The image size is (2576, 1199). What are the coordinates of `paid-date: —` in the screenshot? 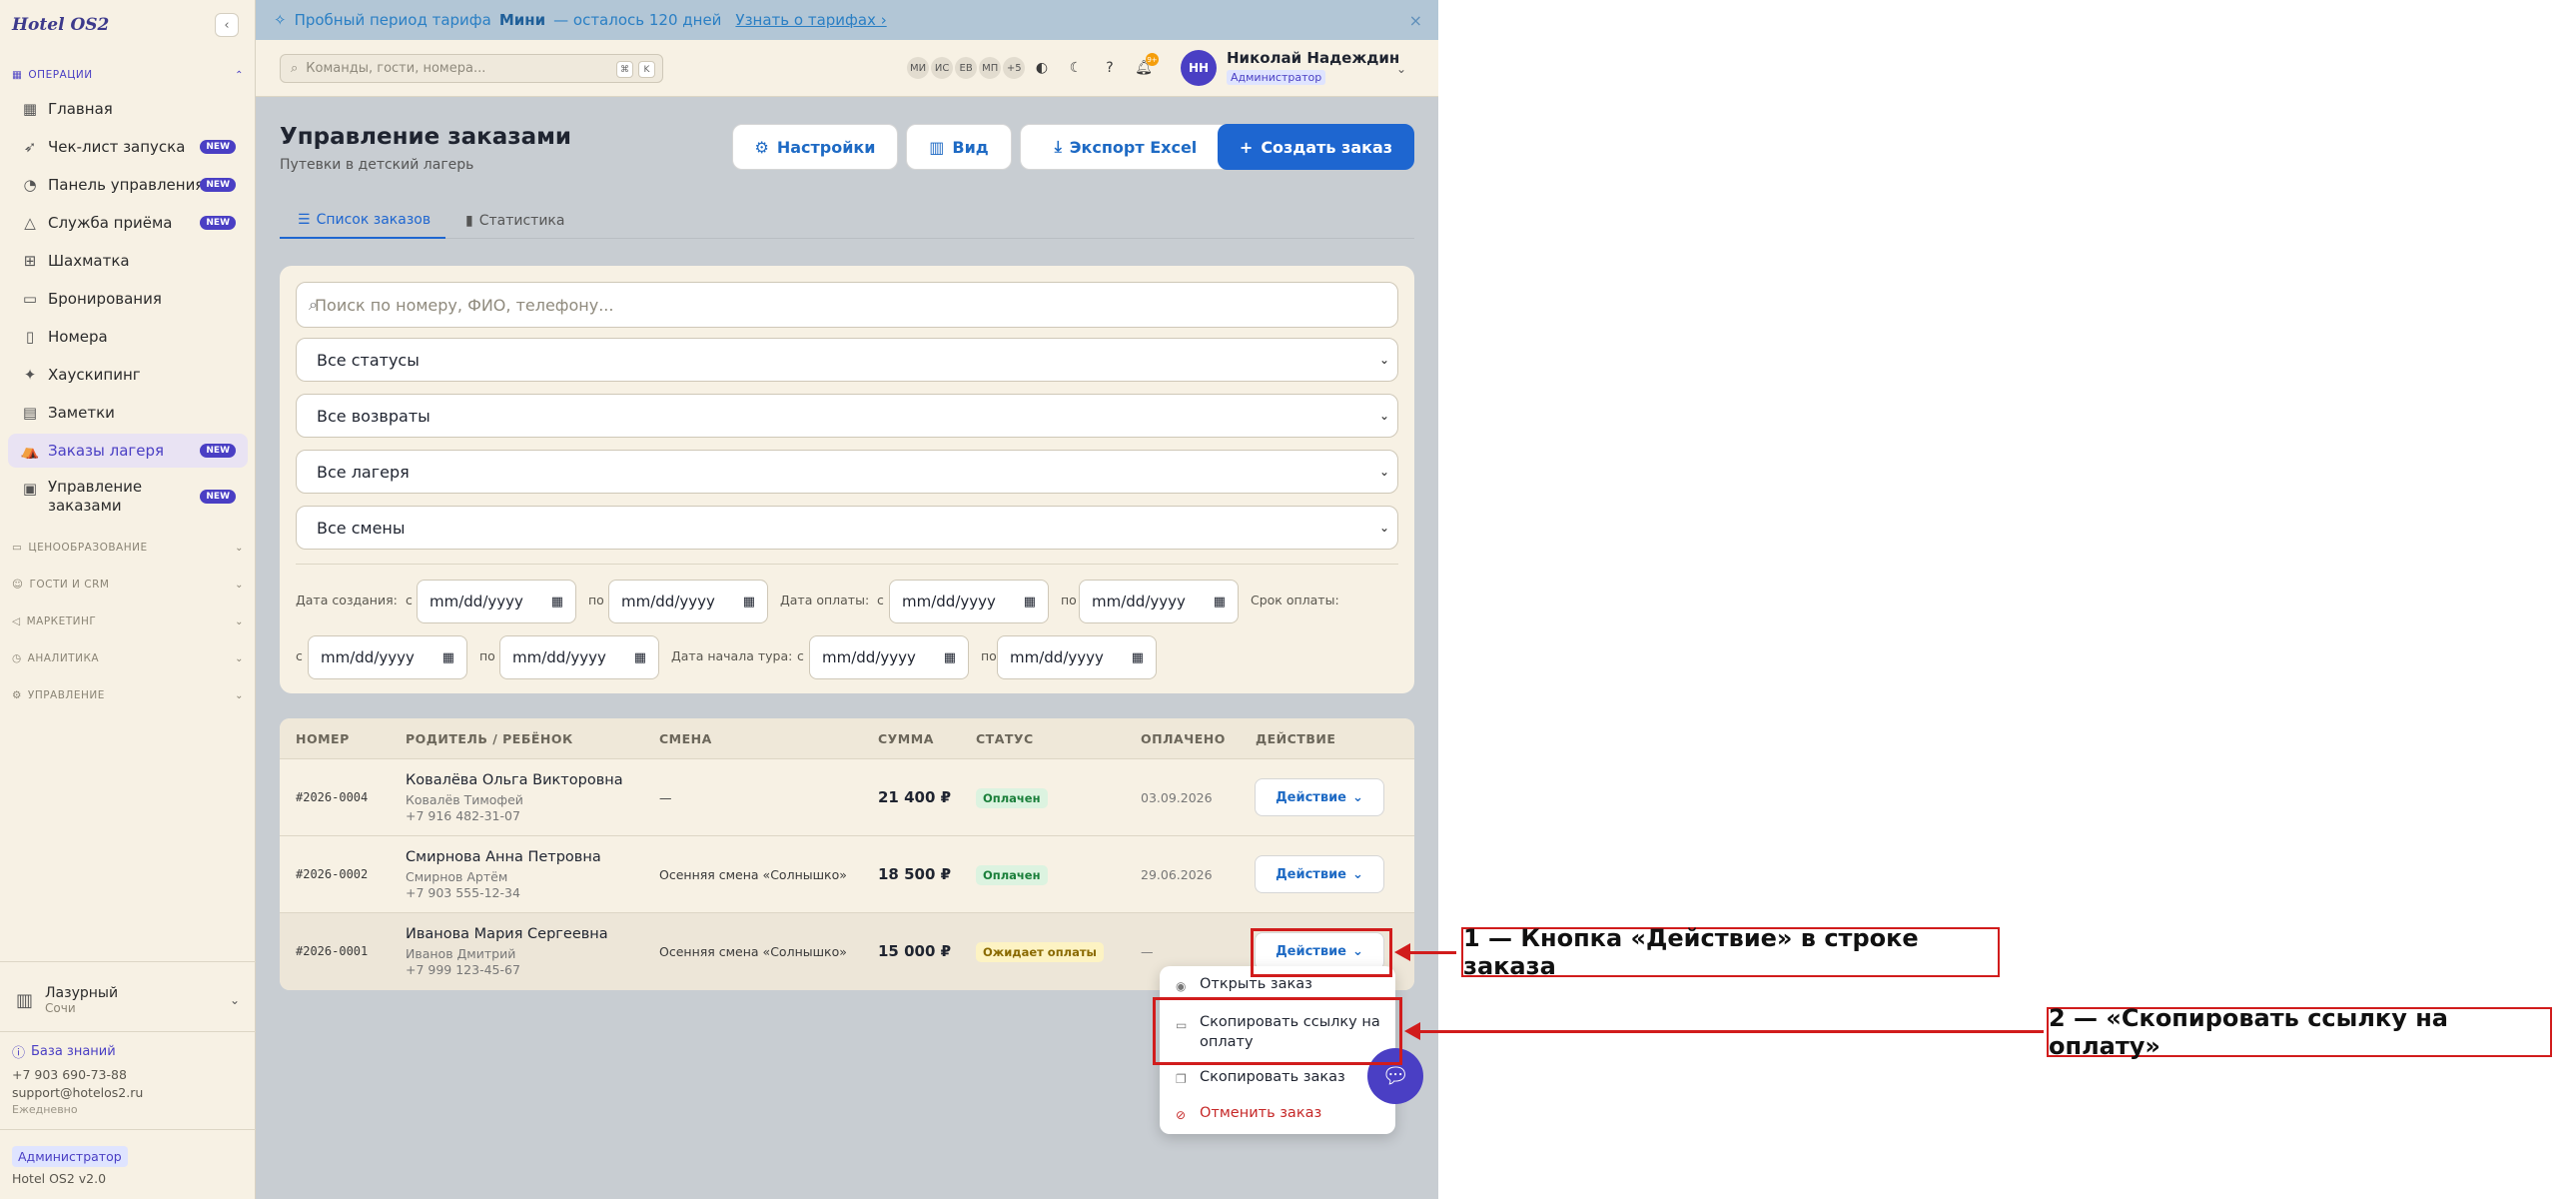 It's located at (1148, 951).